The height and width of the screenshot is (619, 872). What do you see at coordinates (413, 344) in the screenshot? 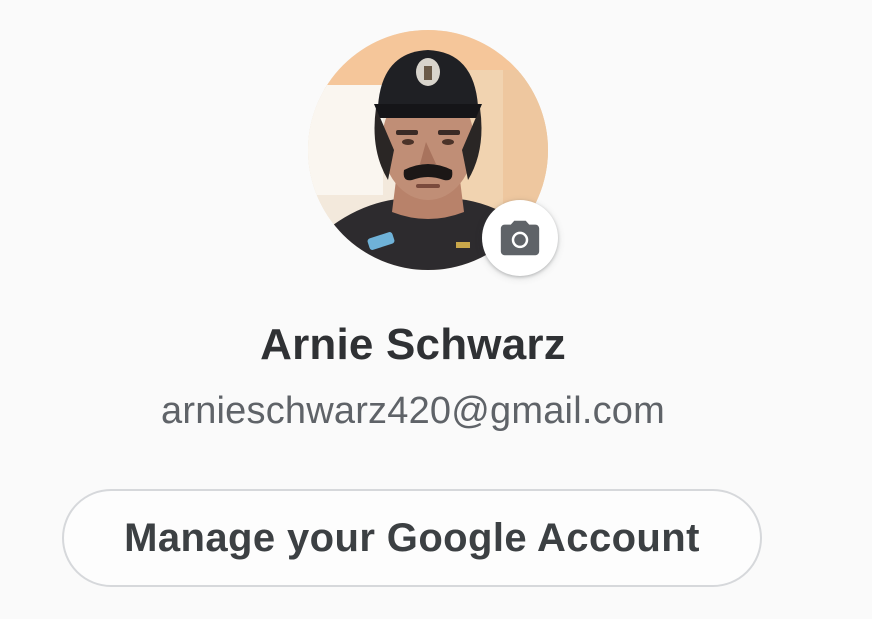
I see `account-name: Arnie Schwarz` at bounding box center [413, 344].